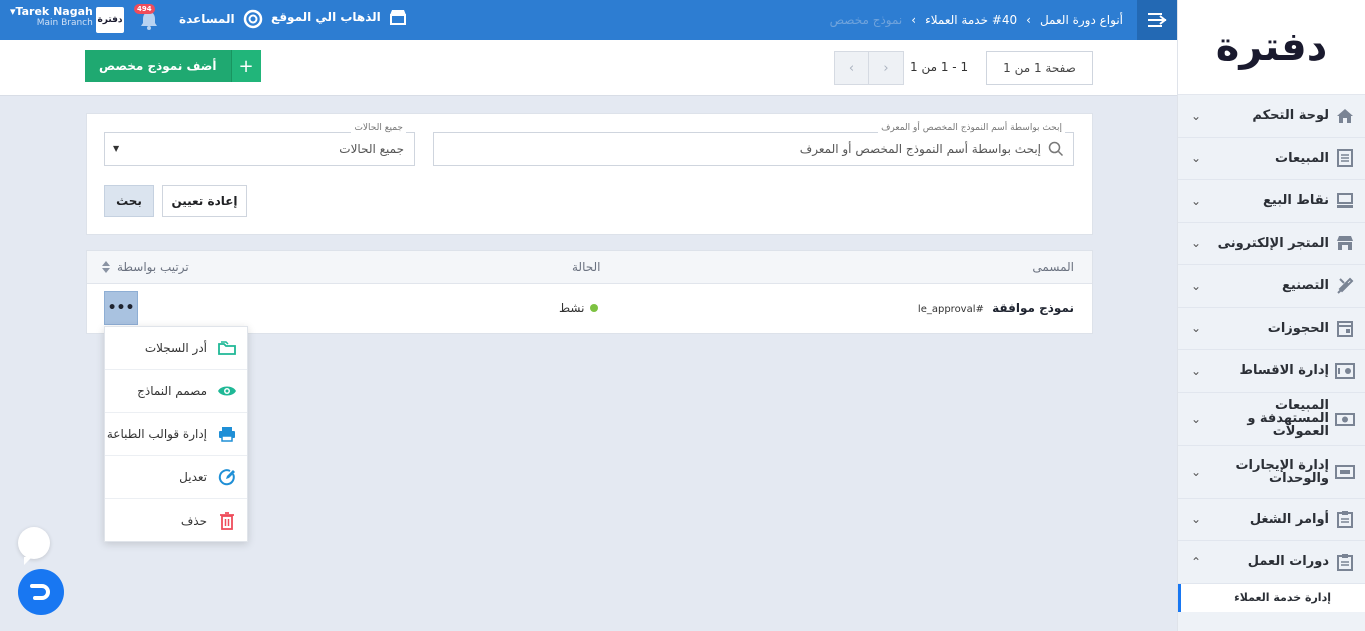 Image resolution: width=1365 pixels, height=631 pixels. I want to click on page-indicator: صفحة 1 من 1, so click(1039, 68).